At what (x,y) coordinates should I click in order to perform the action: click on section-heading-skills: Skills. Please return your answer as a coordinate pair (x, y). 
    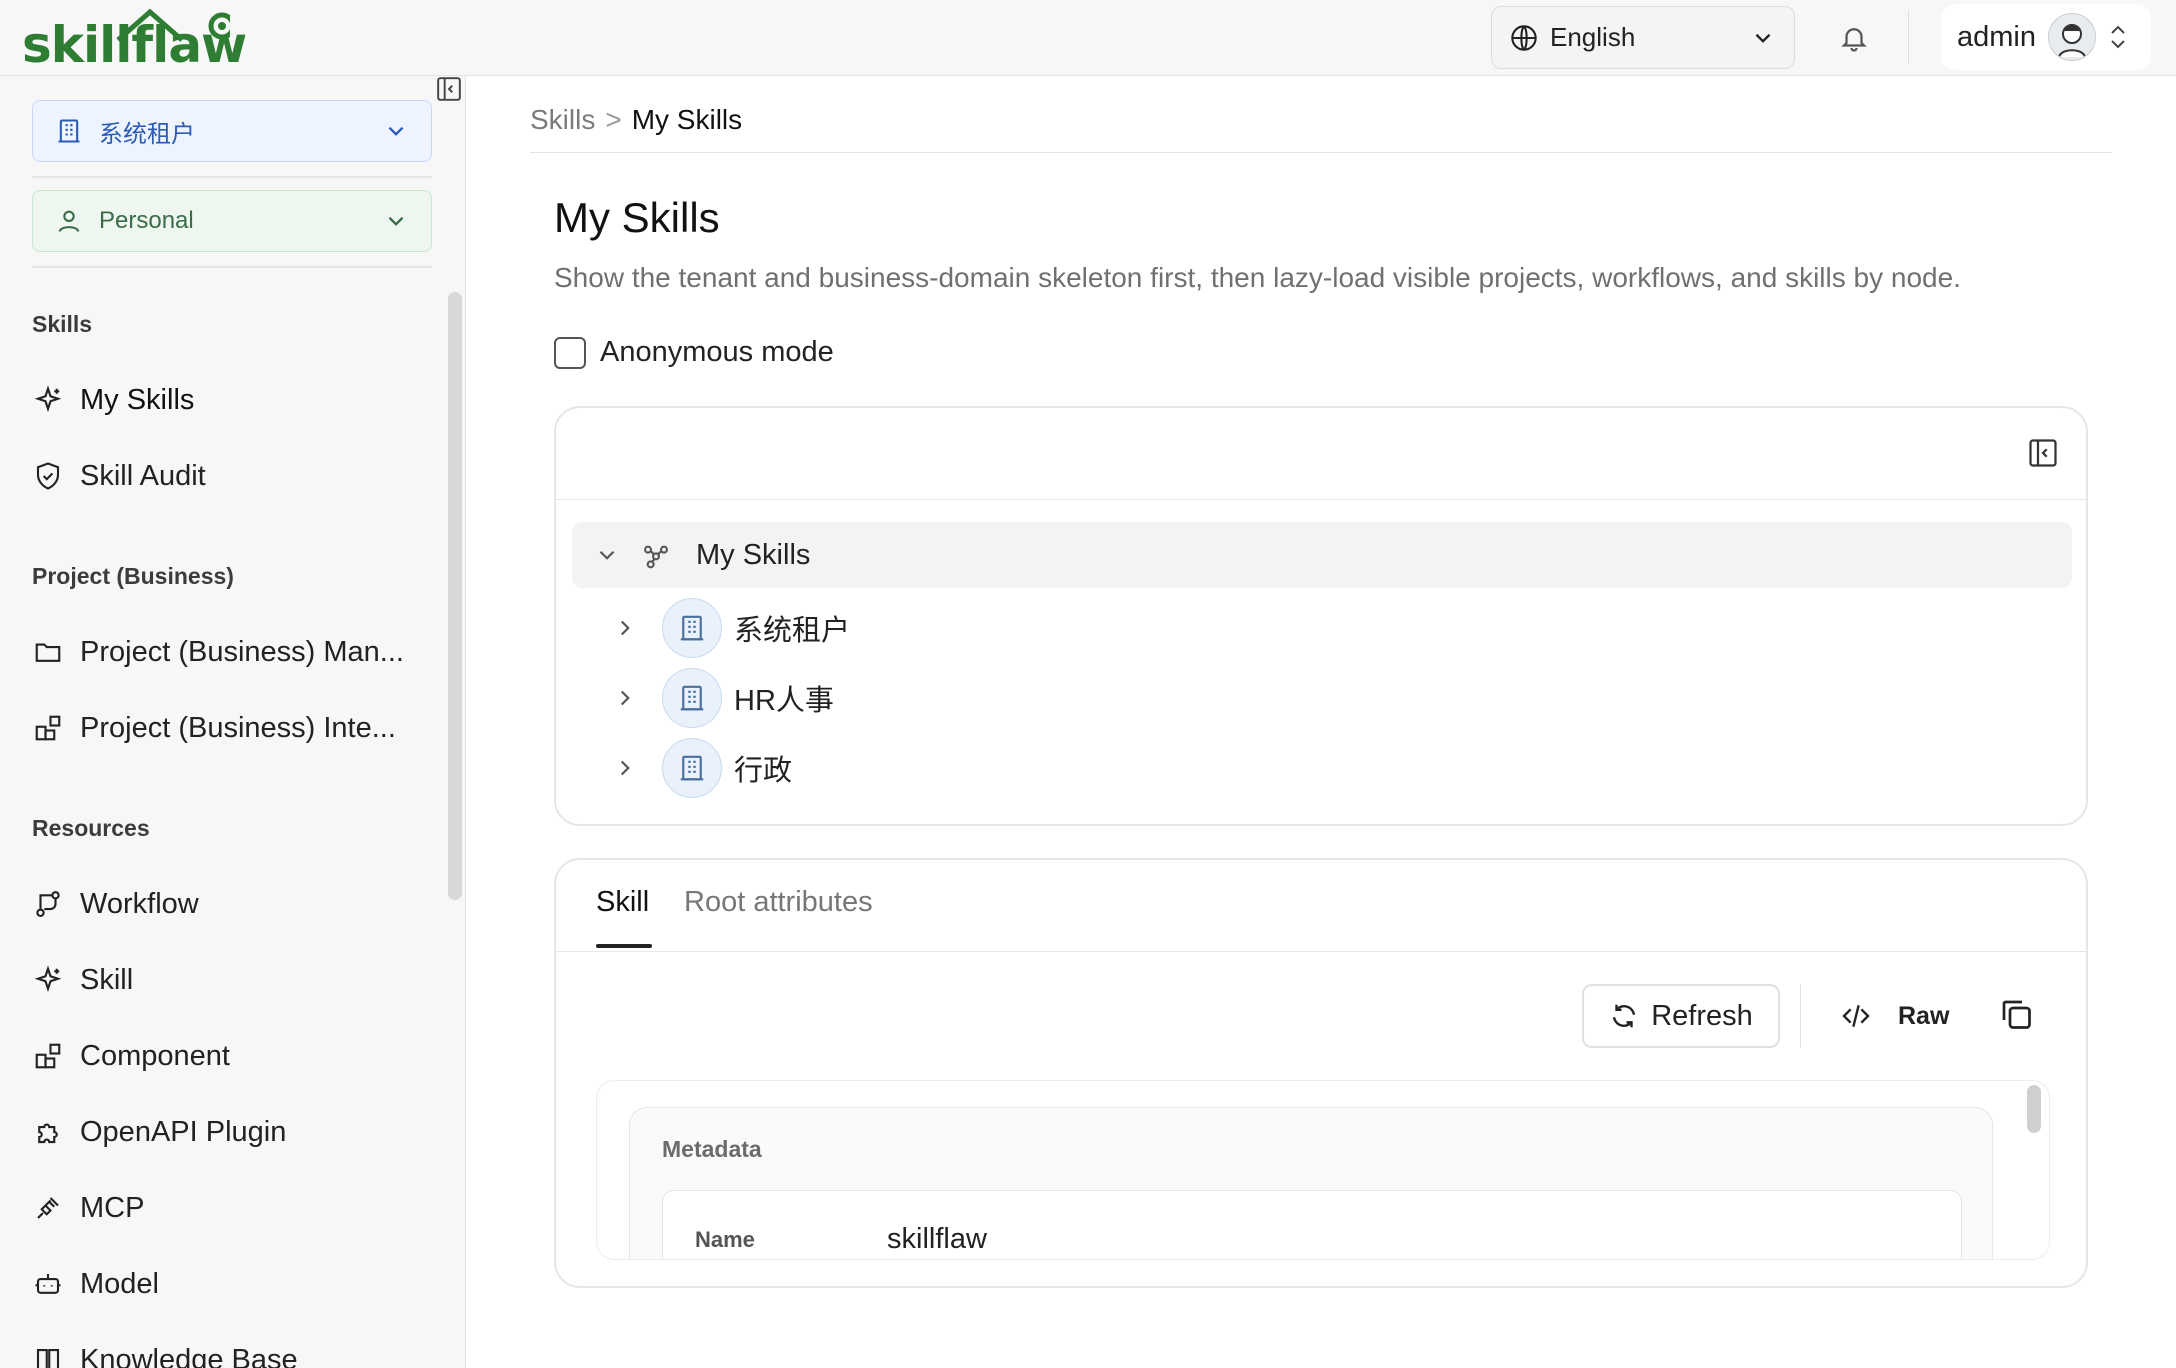
    Looking at the image, I should click on (62, 324).